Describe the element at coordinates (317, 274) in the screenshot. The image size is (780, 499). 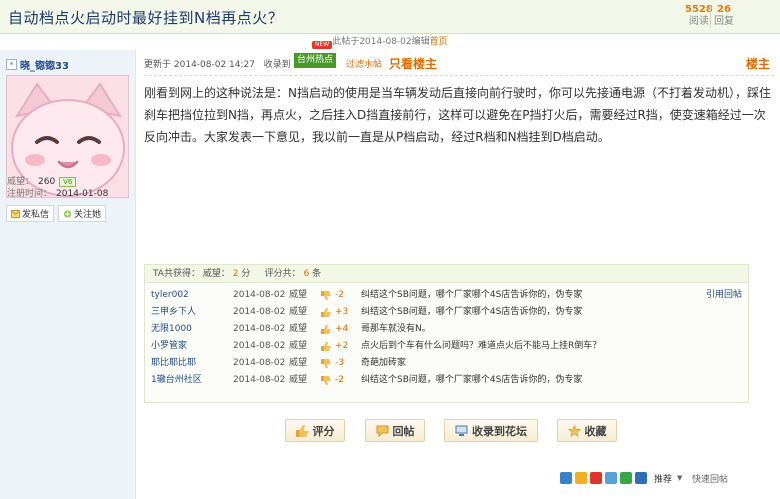
I see `ratings-count-unit: 条` at that location.